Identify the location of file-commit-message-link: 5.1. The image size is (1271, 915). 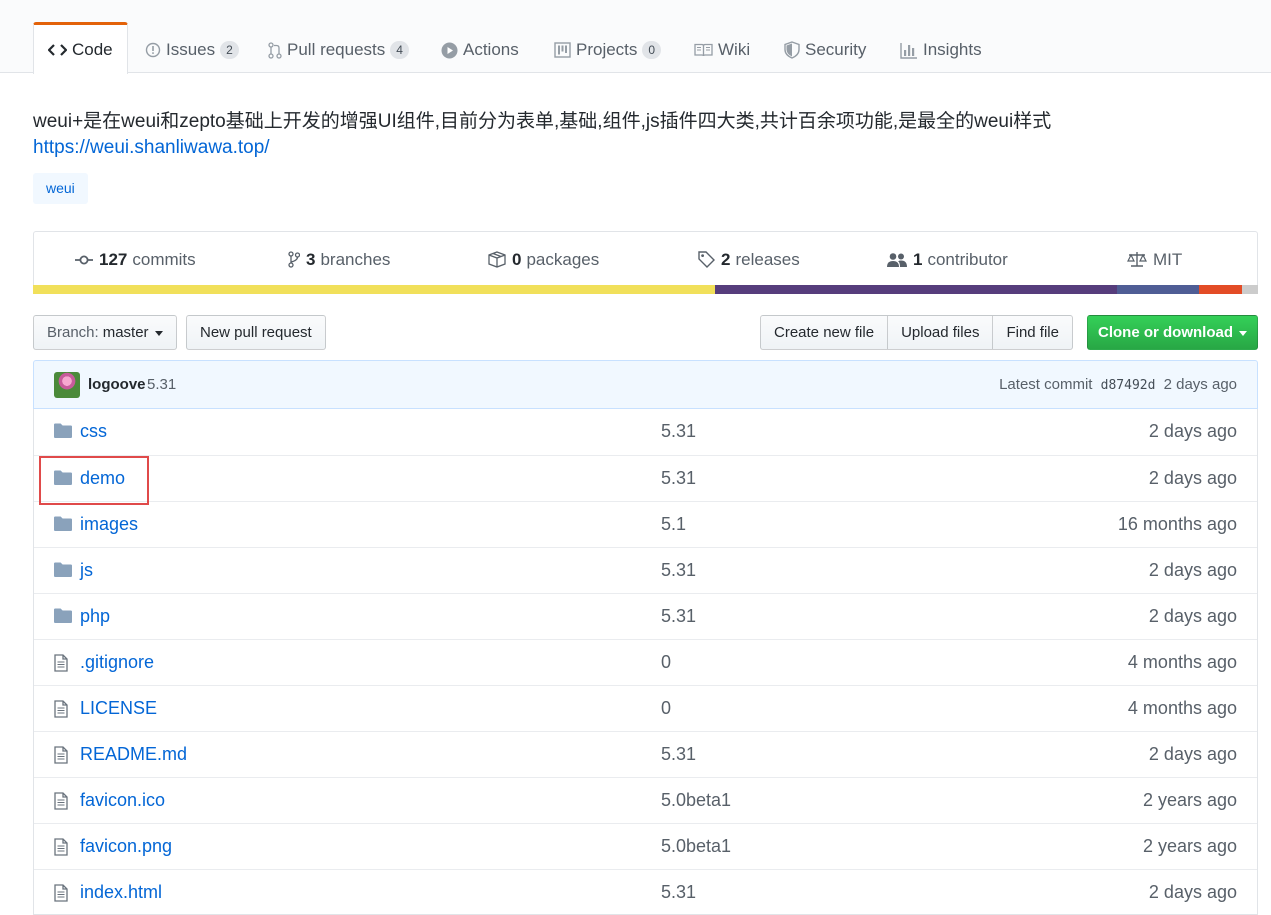
(673, 524).